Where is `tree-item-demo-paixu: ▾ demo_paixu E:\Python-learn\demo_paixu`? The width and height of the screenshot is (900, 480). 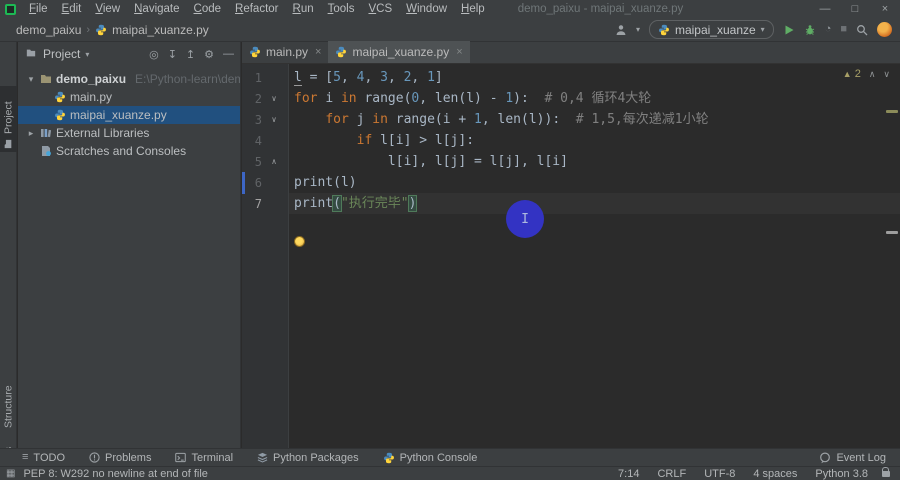 tree-item-demo-paixu: ▾ demo_paixu E:\Python-learn\demo_paixu is located at coordinates (129, 79).